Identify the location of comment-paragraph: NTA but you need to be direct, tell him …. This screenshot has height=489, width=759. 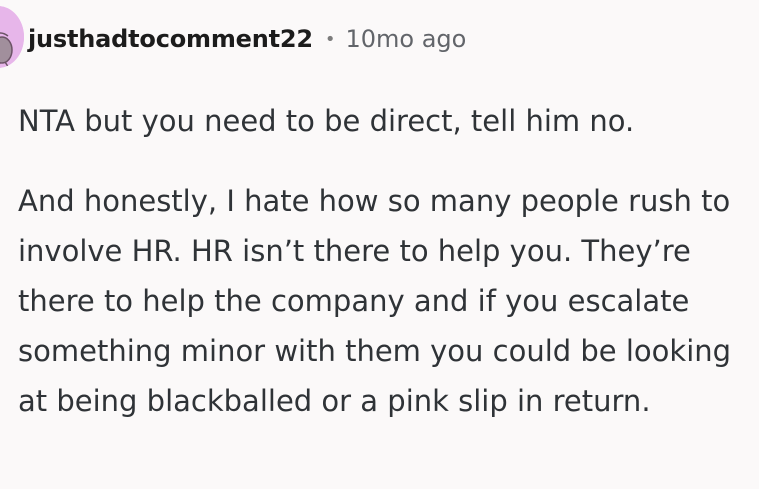
(326, 121).